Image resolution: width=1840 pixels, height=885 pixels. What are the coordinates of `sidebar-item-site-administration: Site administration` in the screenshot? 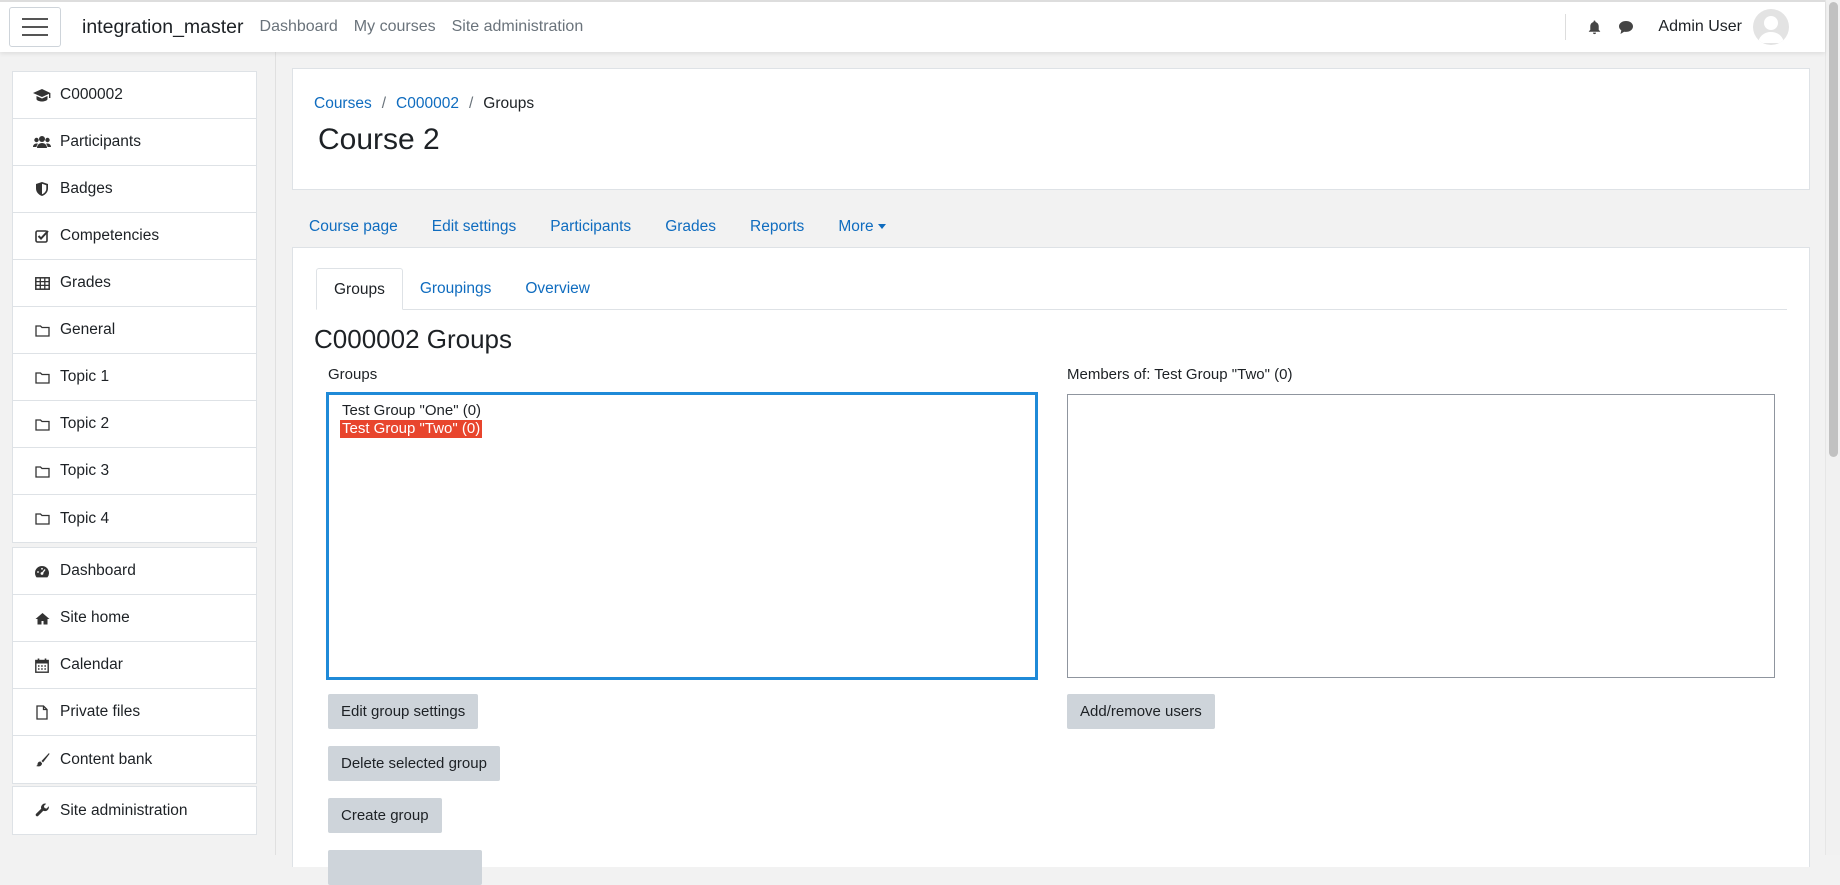 It's located at (134, 810).